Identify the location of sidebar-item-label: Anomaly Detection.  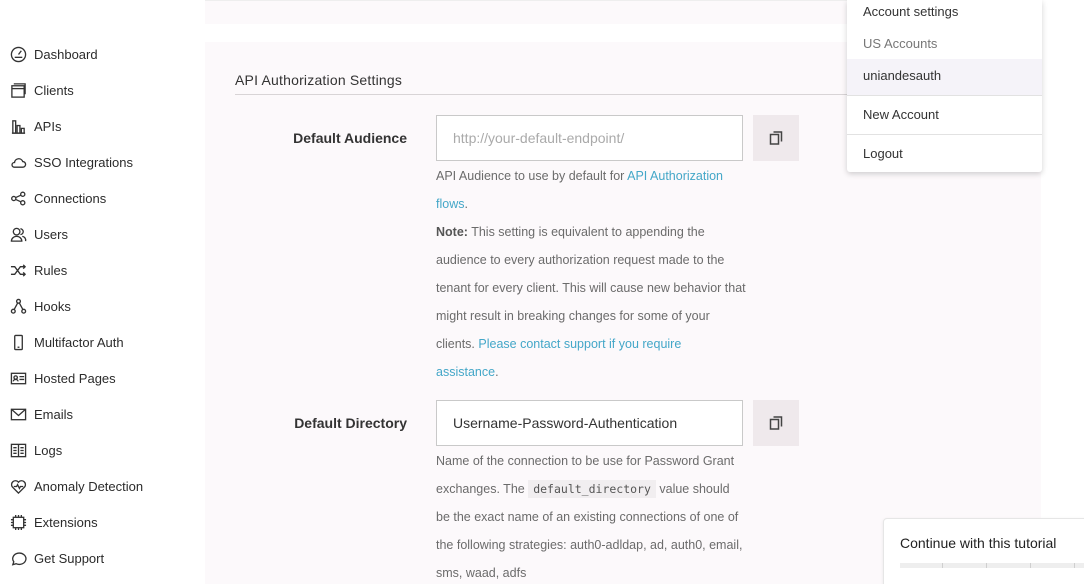
(89, 486).